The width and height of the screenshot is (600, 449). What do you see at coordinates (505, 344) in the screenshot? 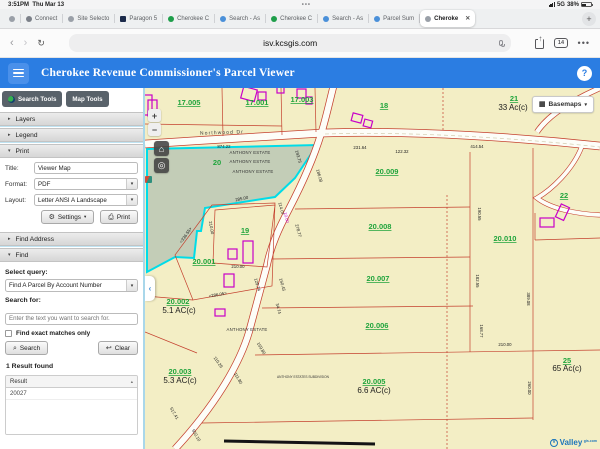
I see `dimension-label: 210.00` at bounding box center [505, 344].